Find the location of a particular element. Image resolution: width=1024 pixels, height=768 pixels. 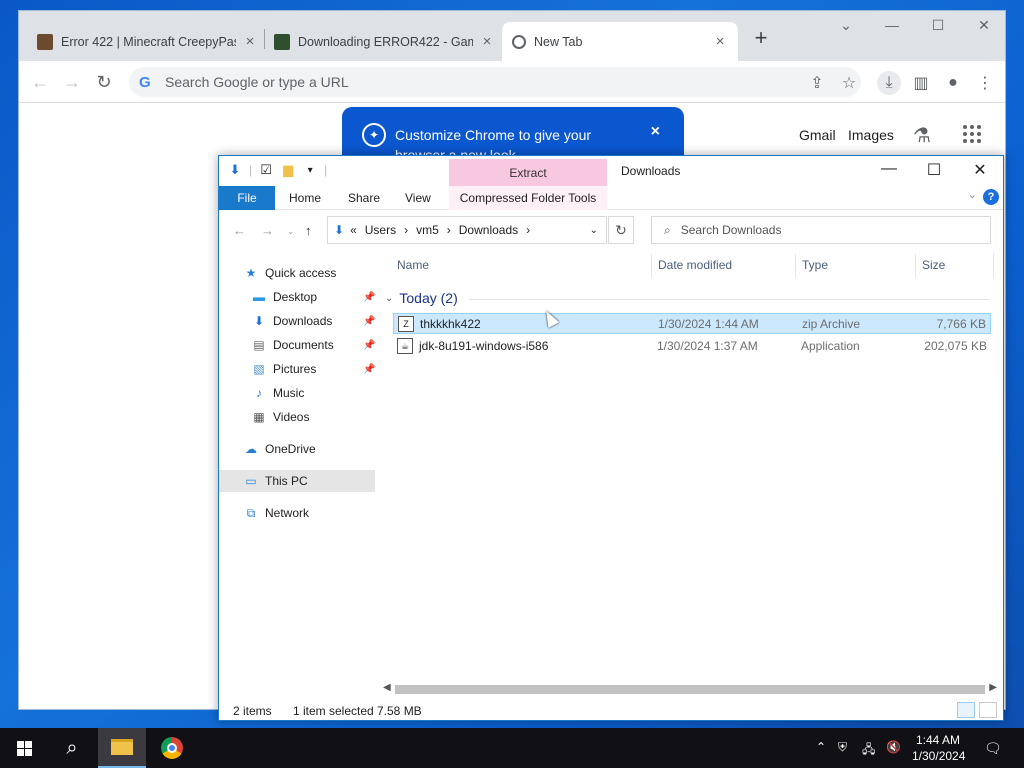

search-icon: ⌕ is located at coordinates (72, 748).